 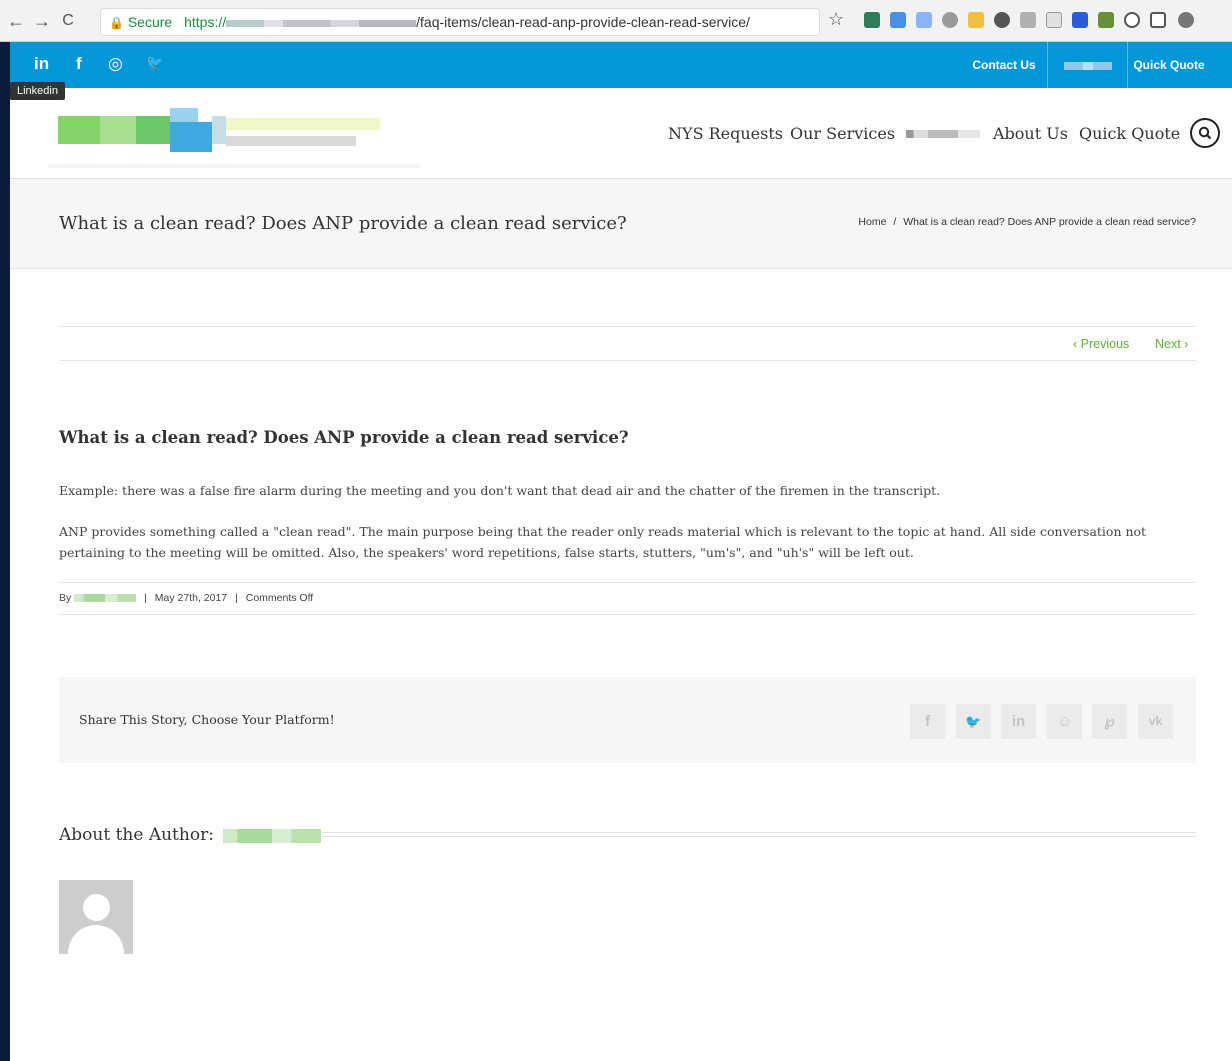 I want to click on redacted-domain, so click(x=321, y=23).